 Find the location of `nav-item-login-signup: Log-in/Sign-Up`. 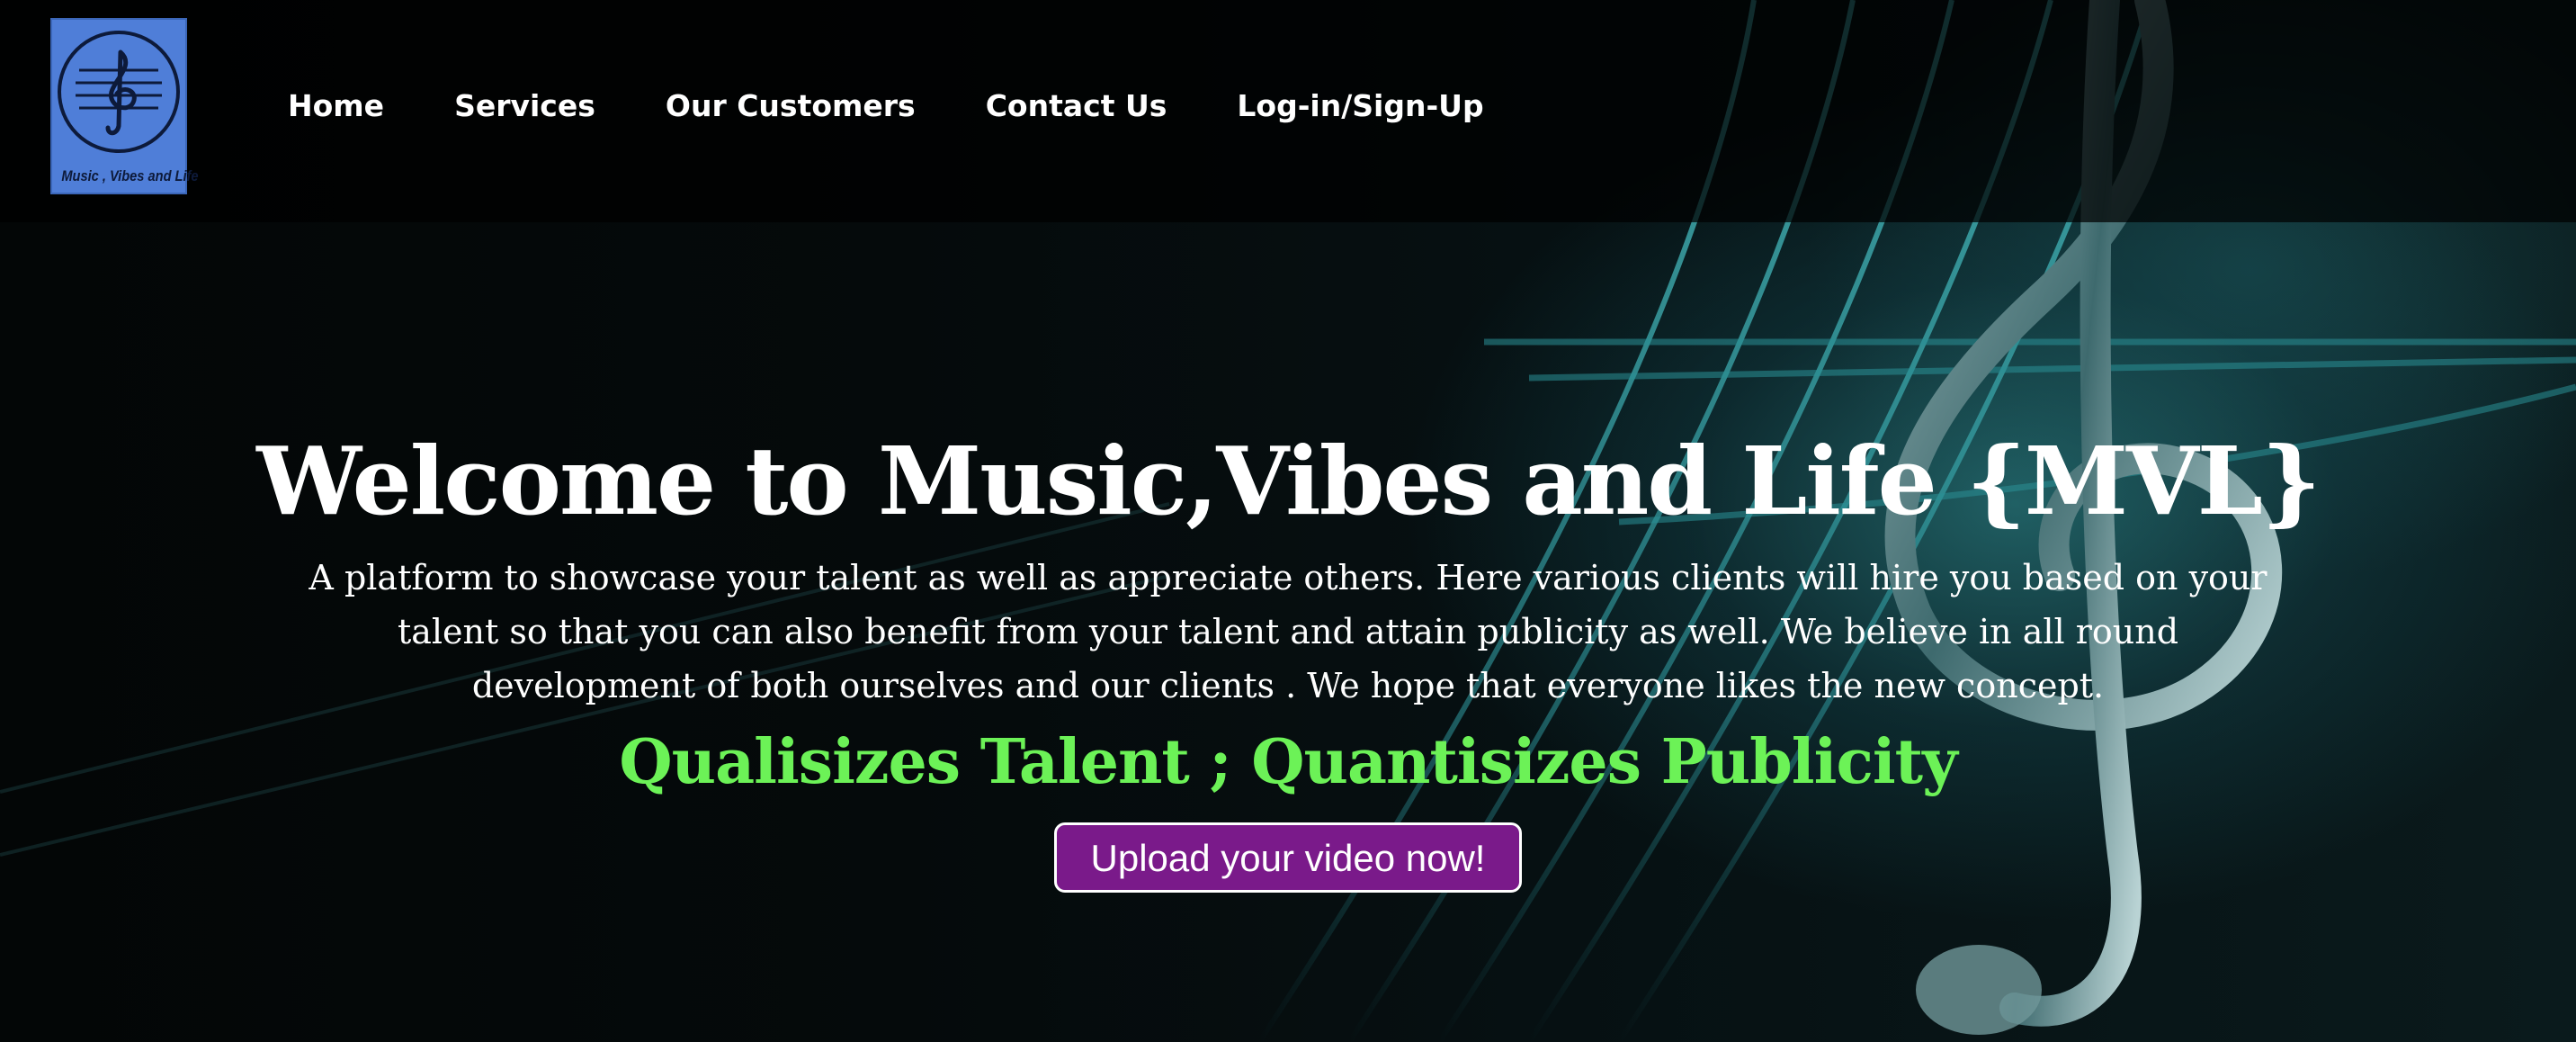

nav-item-login-signup: Log-in/Sign-Up is located at coordinates (1360, 106).